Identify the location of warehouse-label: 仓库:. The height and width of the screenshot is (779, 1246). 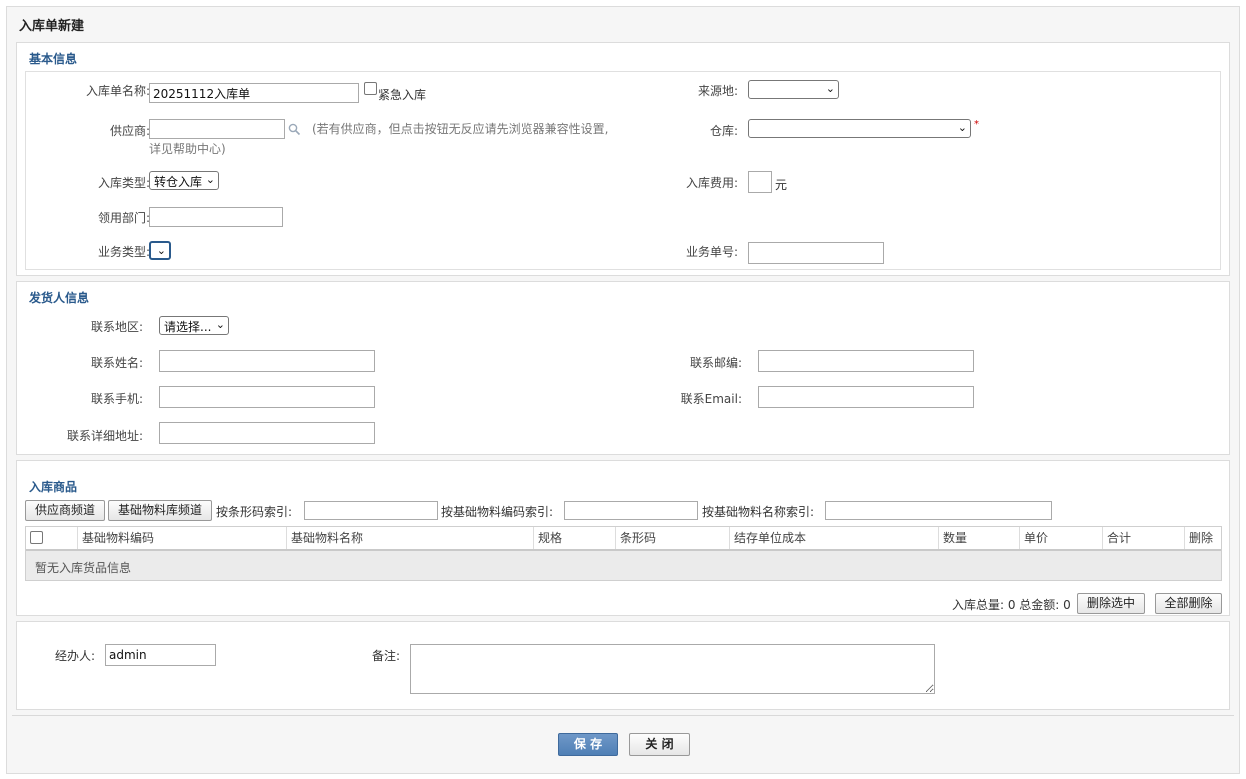
(723, 131).